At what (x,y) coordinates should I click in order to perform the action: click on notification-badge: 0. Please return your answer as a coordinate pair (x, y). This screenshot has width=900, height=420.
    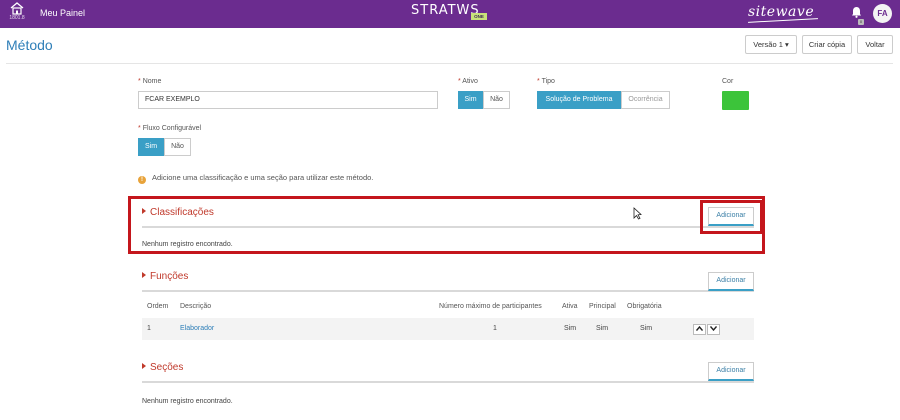
    Looking at the image, I should click on (861, 22).